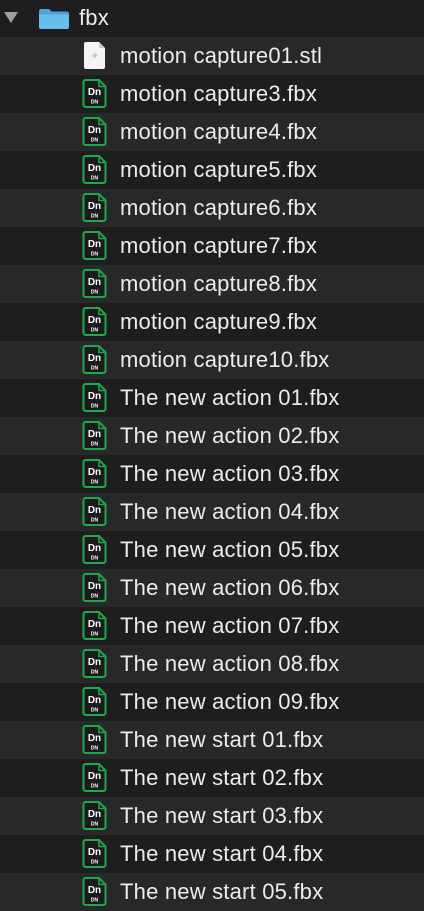  I want to click on file-row: Dn DN motion capture10.fbx, so click(212, 360).